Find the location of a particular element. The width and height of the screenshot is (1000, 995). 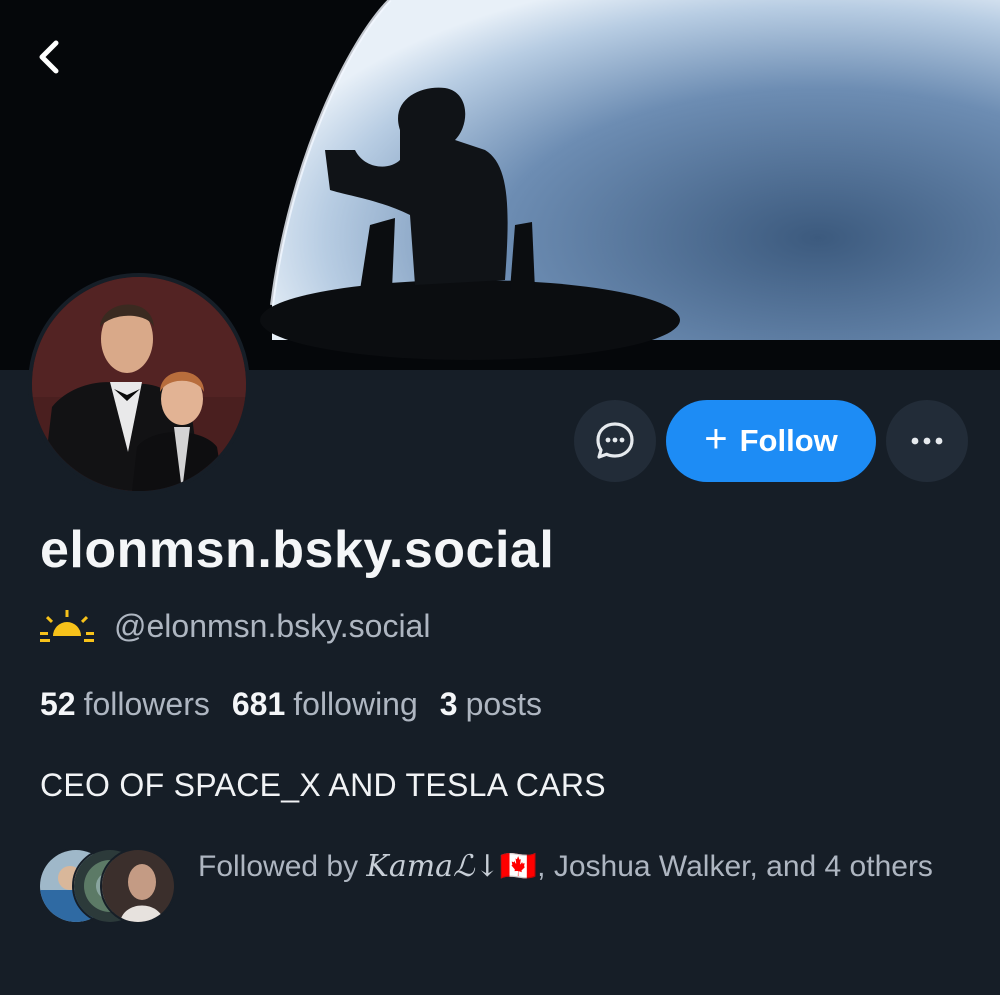

followed-by-rest: , Joshua Walker, and 4 others is located at coordinates (735, 866).